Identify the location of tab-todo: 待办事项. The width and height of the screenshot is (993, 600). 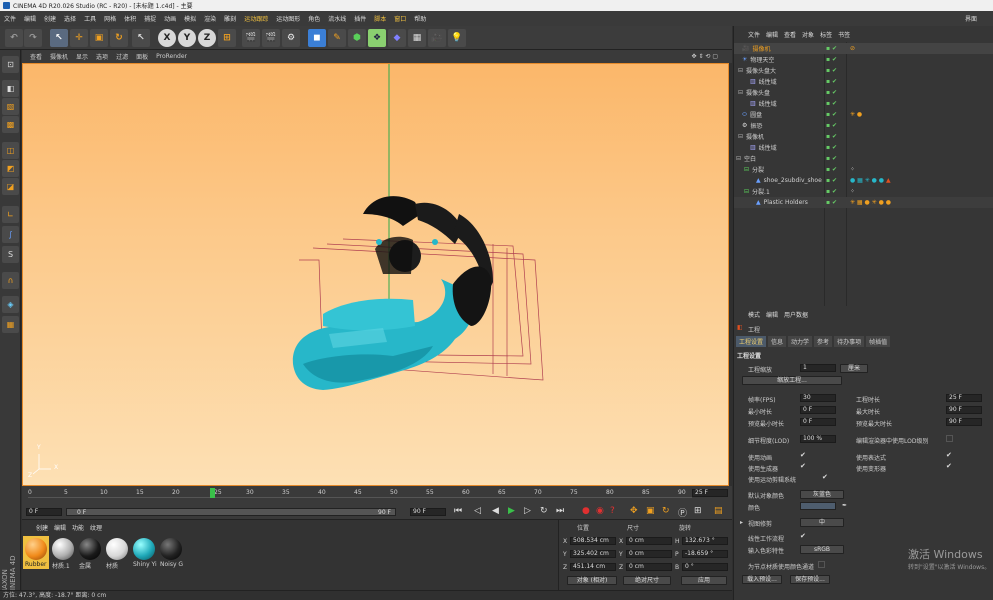
(849, 341).